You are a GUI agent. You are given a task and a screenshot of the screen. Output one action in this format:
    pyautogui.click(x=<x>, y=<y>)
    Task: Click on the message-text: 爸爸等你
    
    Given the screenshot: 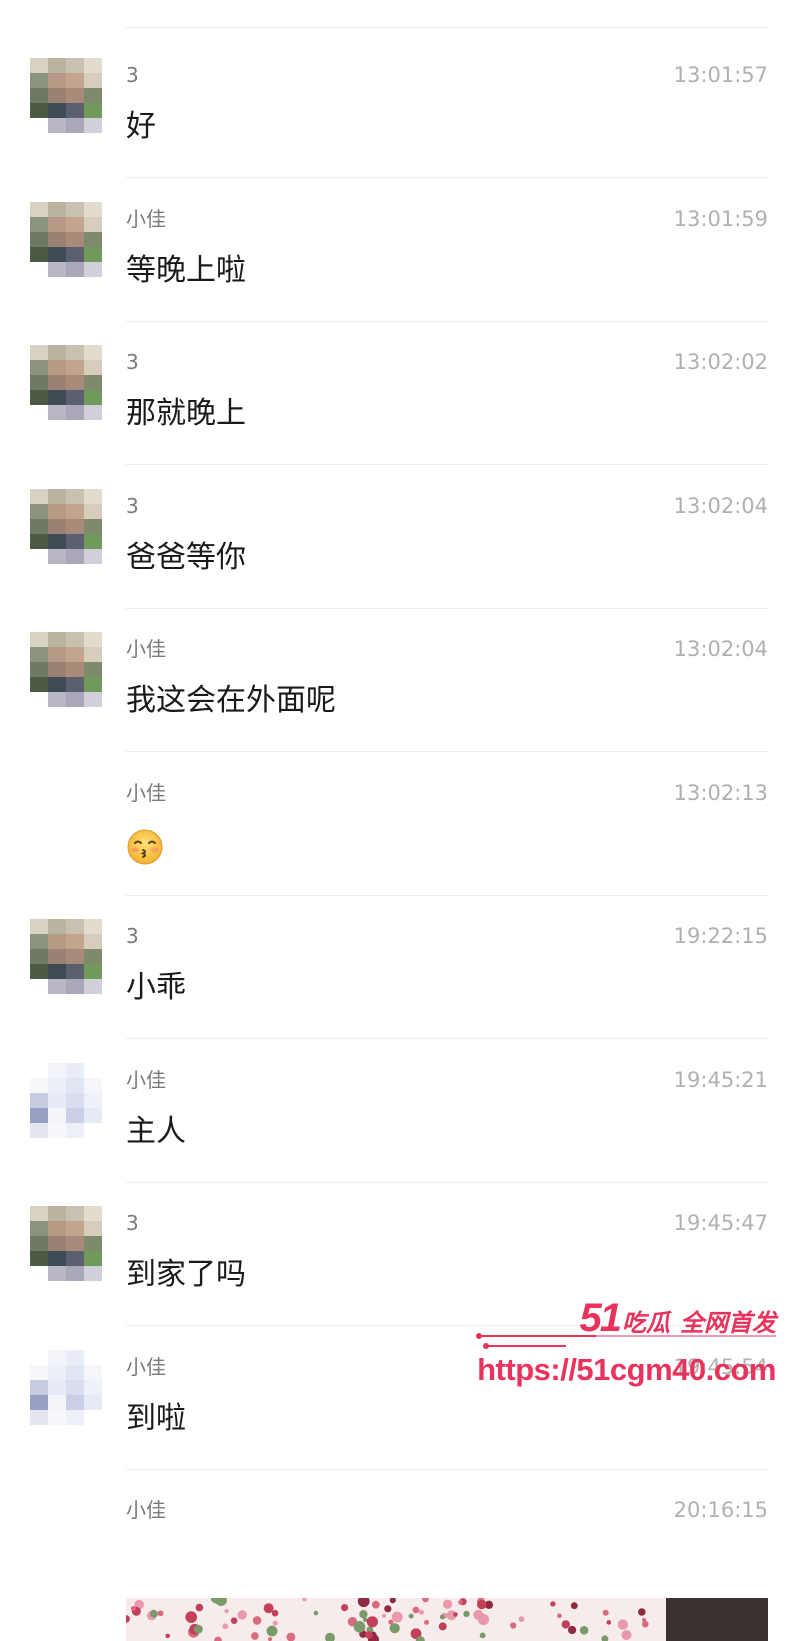 What is the action you would take?
    pyautogui.click(x=186, y=557)
    